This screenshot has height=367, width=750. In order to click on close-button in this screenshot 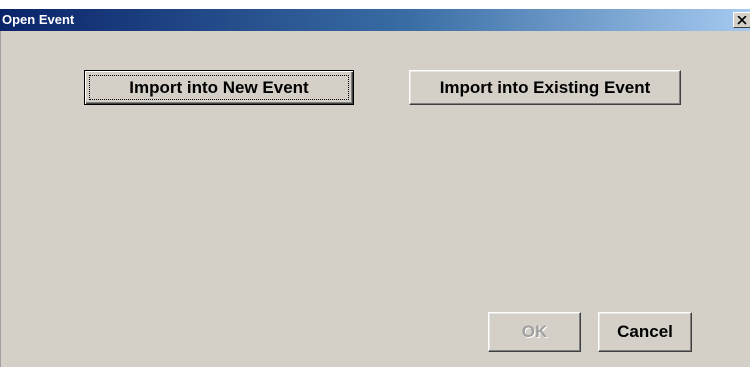, I will do `click(741, 20)`.